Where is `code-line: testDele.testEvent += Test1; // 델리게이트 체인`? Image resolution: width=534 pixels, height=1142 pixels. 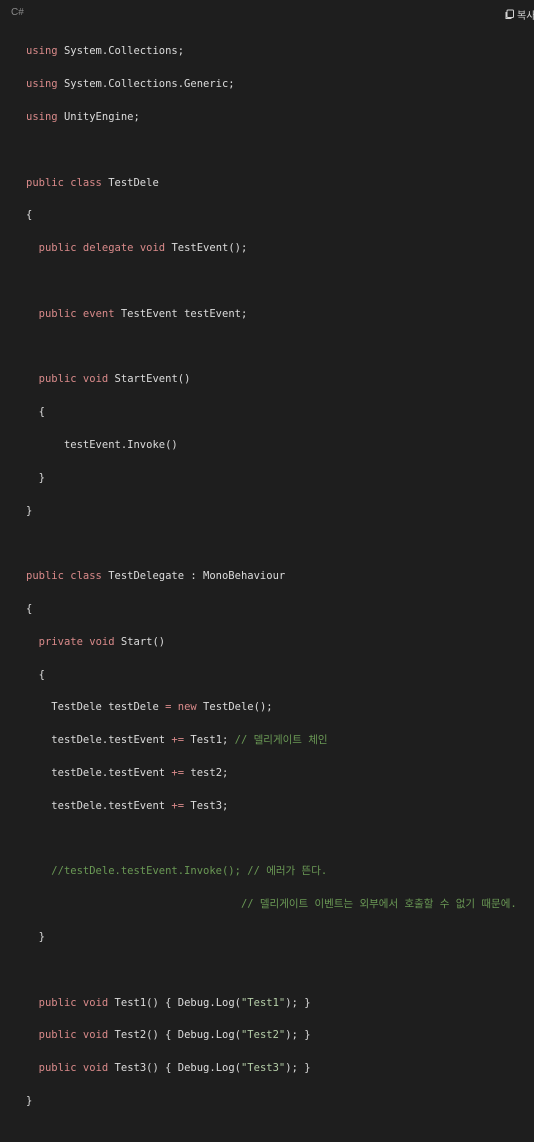
code-line: testDele.testEvent += Test1; // 델리게이트 체인 is located at coordinates (189, 740).